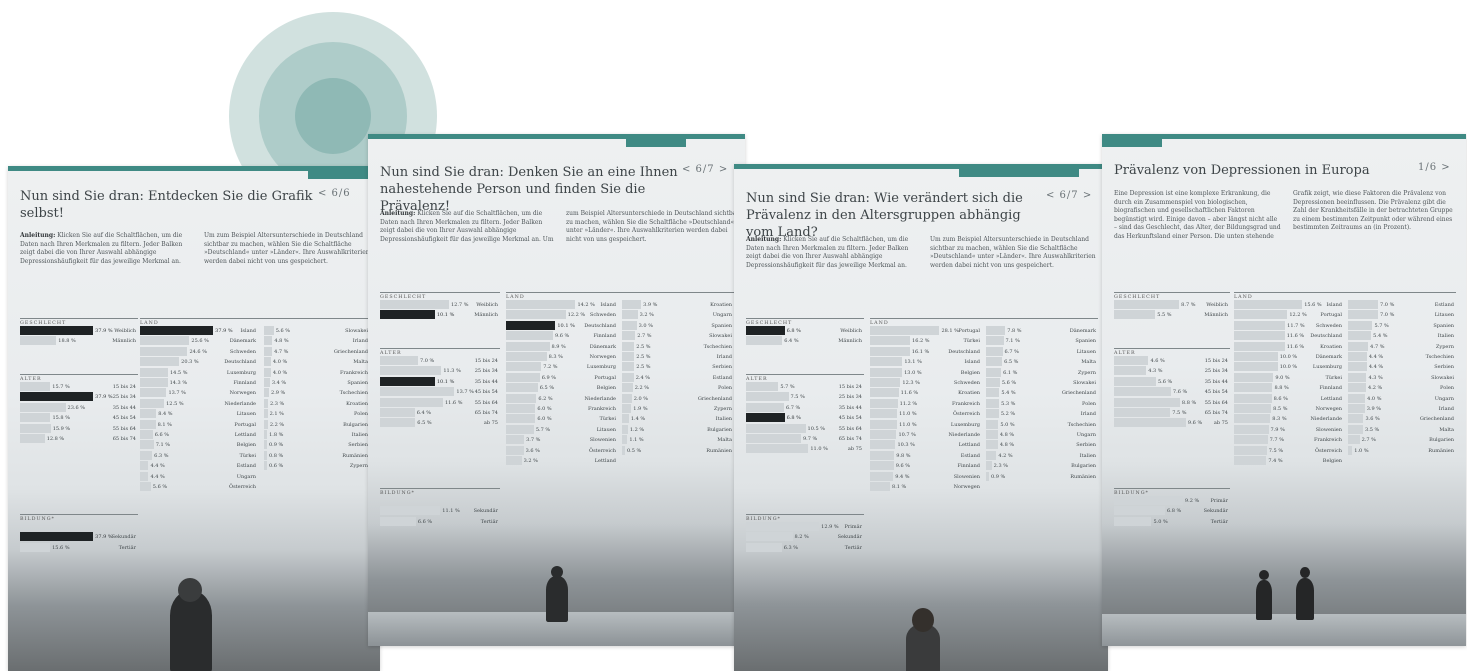 This screenshot has width=1467, height=671. What do you see at coordinates (1172, 304) in the screenshot?
I see `gender-row: 8.7 % Weiblich` at bounding box center [1172, 304].